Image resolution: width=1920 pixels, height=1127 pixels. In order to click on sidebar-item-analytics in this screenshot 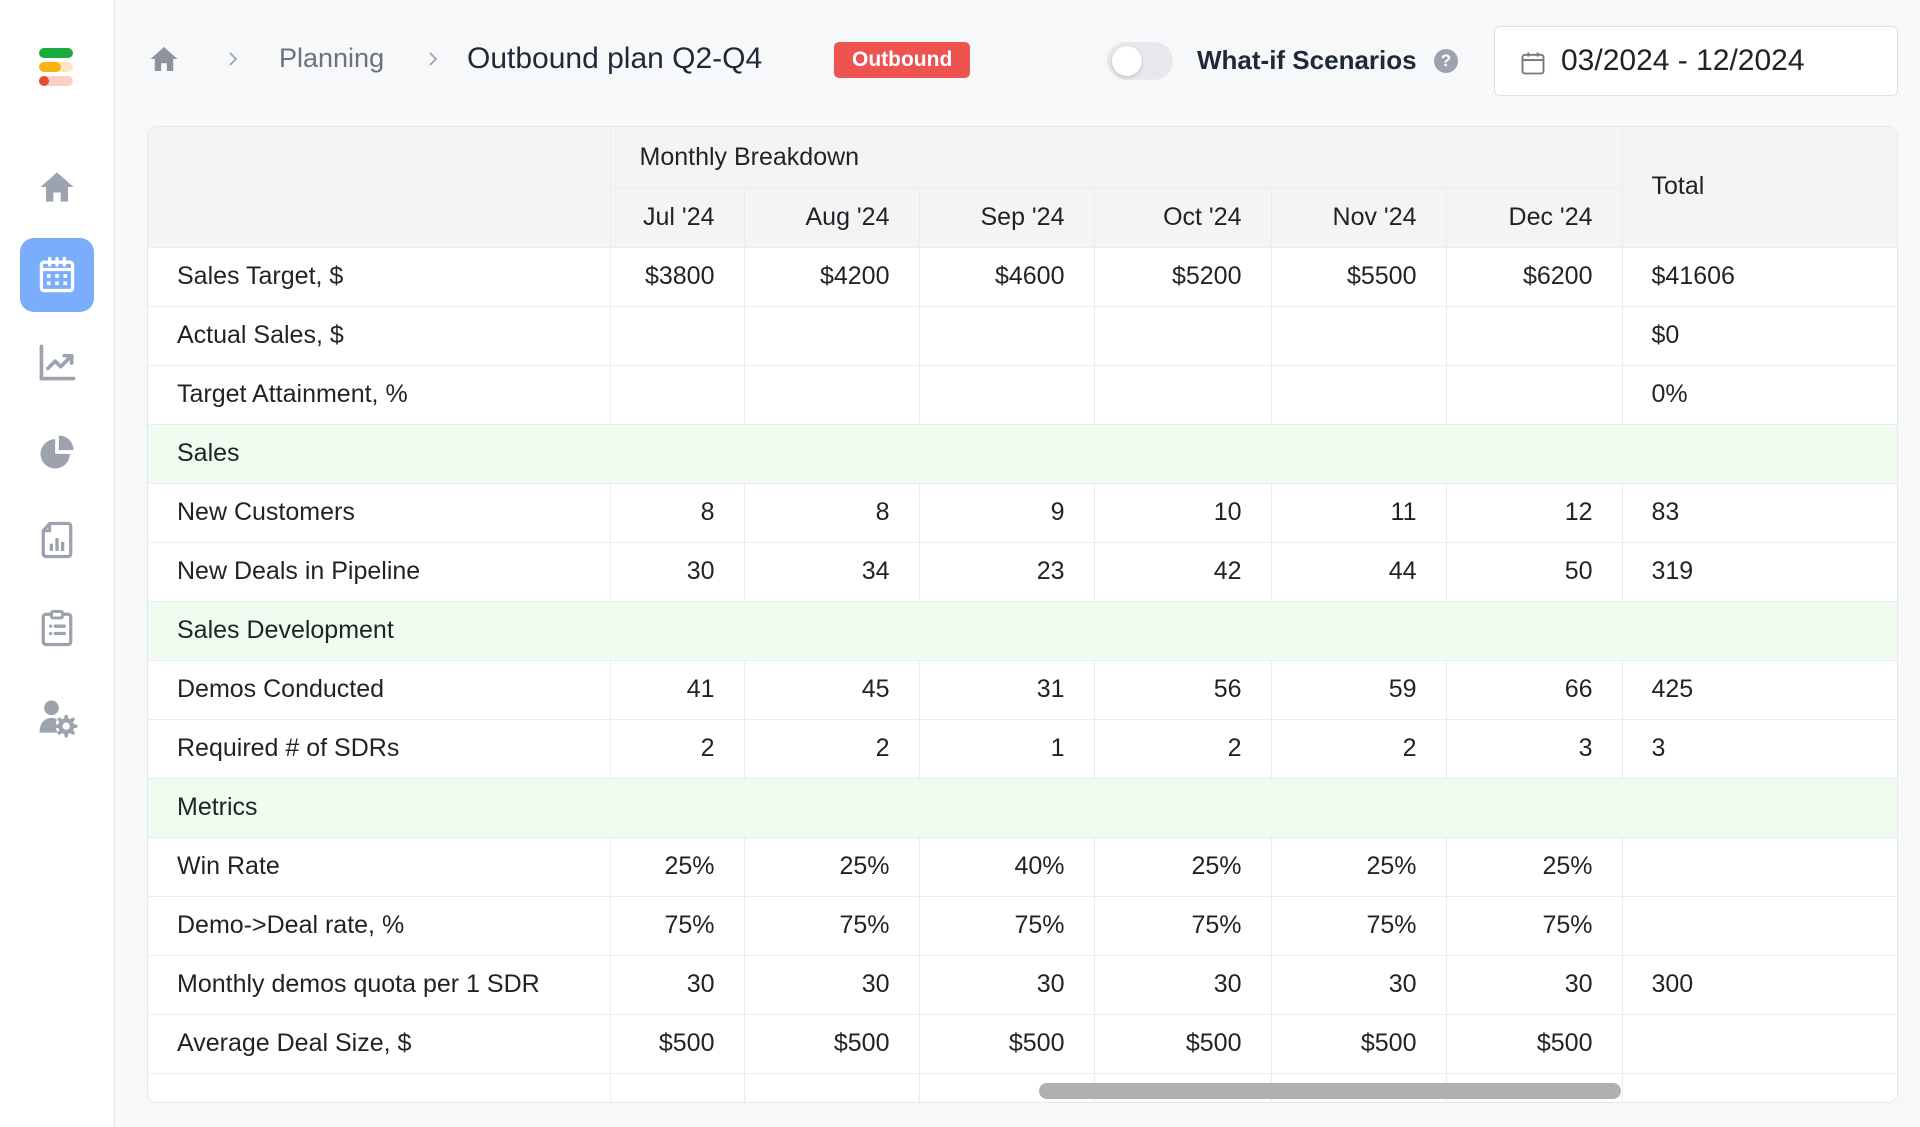, I will do `click(57, 363)`.